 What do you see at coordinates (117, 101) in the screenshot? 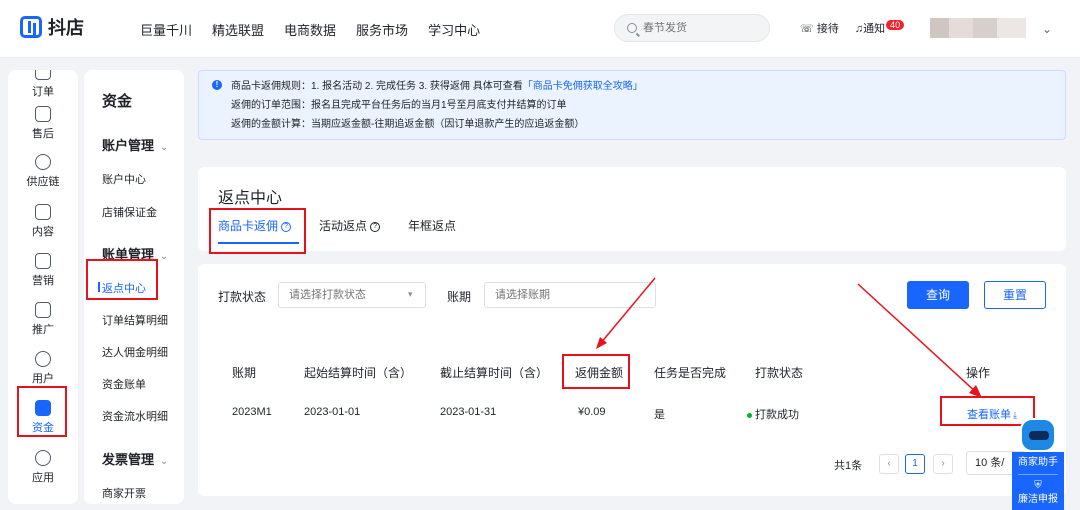
I see `subnav-title: 资金` at bounding box center [117, 101].